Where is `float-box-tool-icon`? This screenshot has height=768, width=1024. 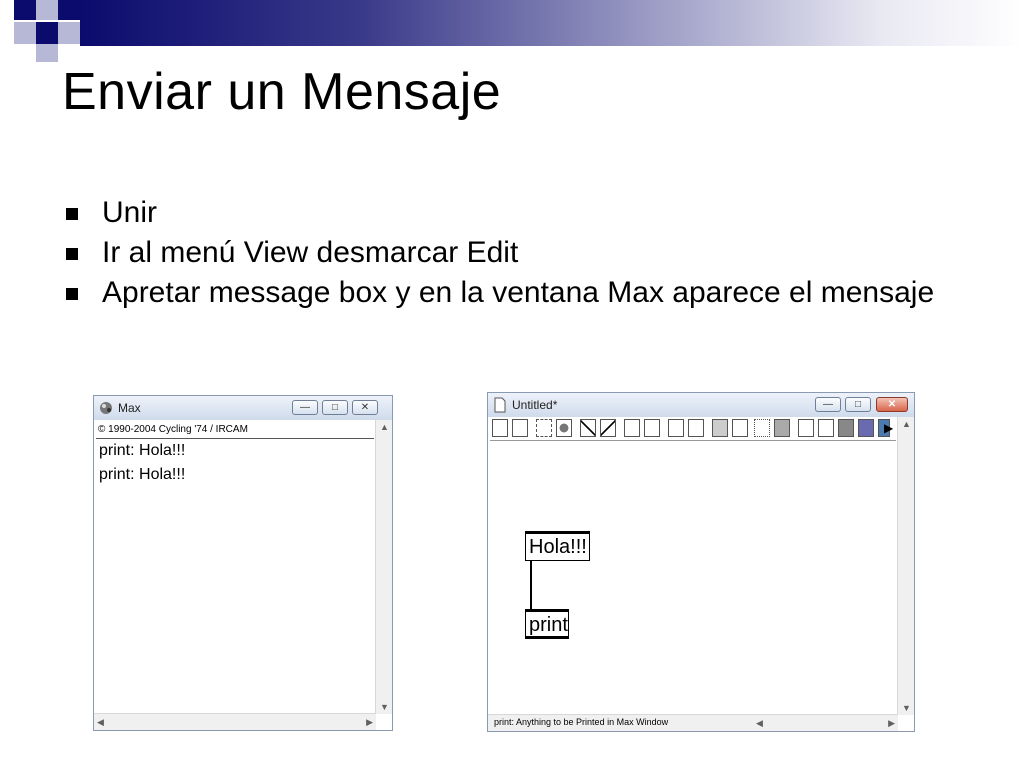 float-box-tool-icon is located at coordinates (652, 428).